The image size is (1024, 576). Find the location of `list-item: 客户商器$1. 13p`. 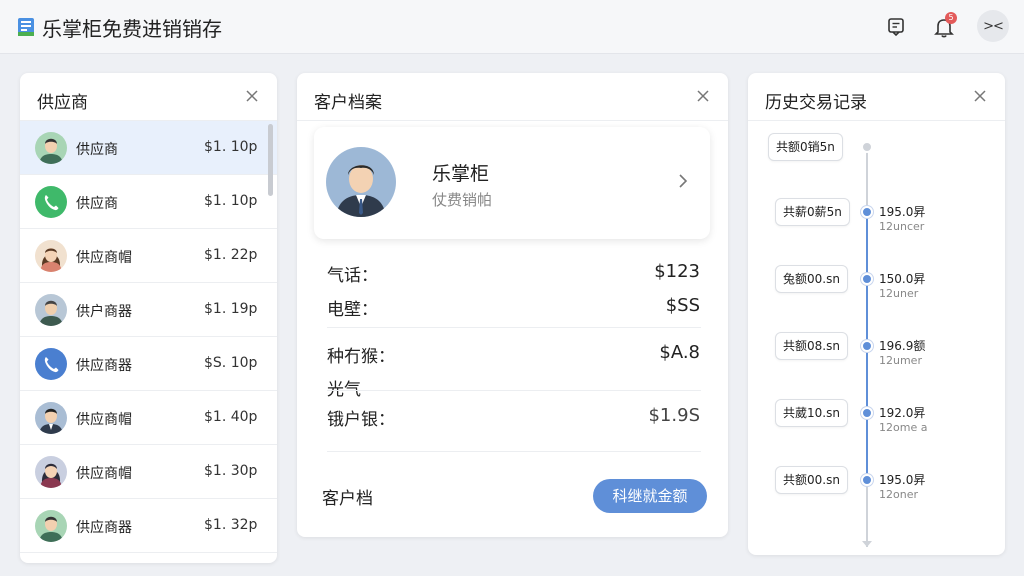

list-item: 客户商器$1. 13p is located at coordinates (148, 558).